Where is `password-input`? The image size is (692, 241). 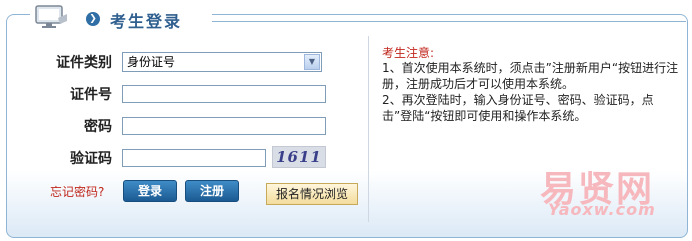
password-input is located at coordinates (224, 126).